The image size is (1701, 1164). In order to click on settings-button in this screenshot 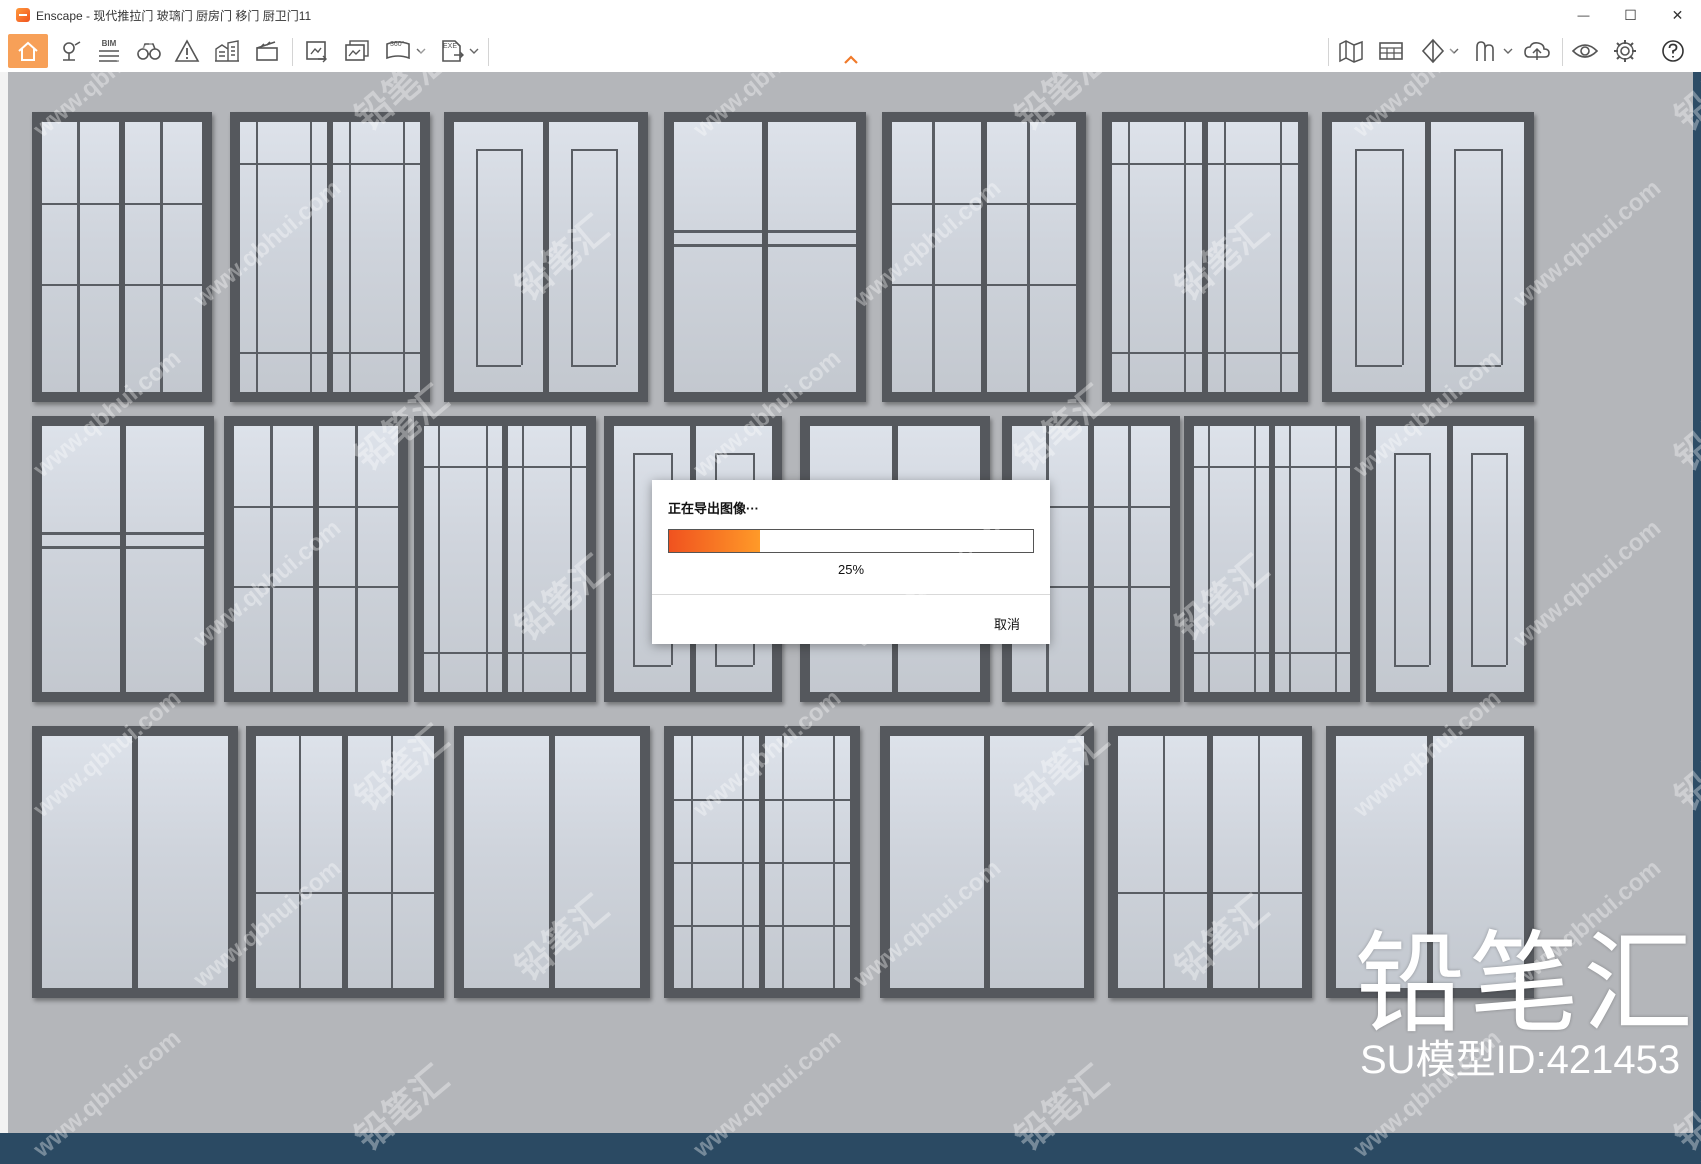, I will do `click(1625, 51)`.